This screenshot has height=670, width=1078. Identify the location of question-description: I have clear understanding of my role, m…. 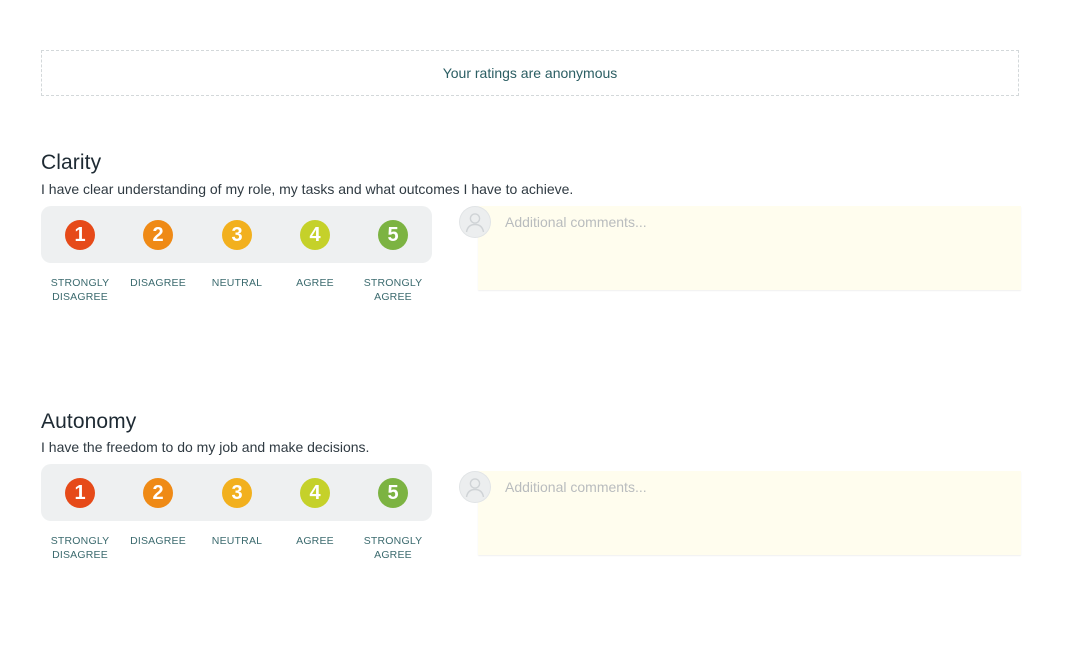
(307, 189).